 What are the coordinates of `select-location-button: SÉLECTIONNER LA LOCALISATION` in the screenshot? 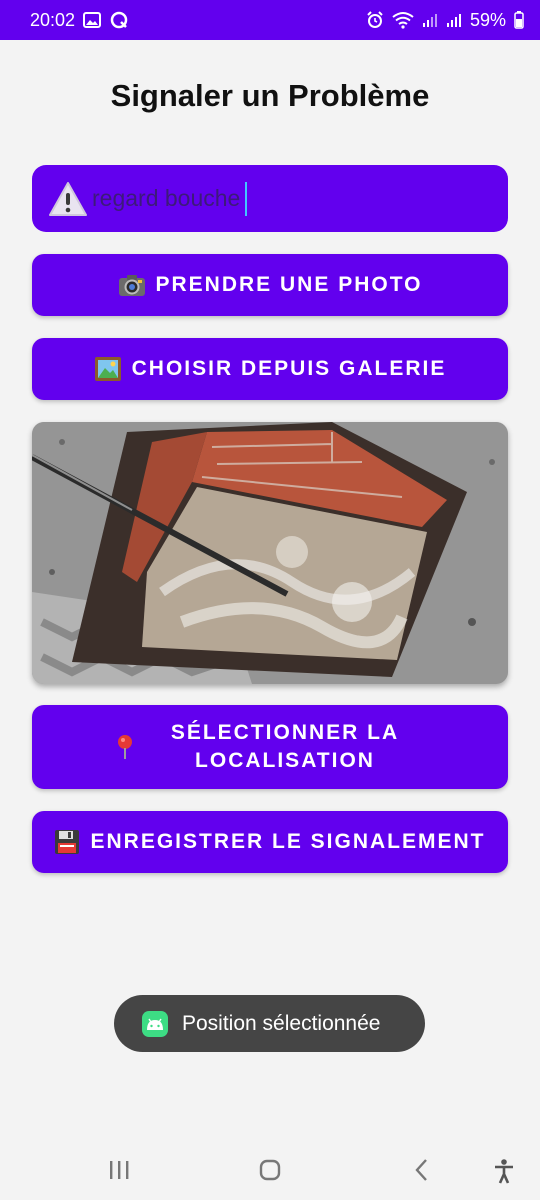 It's located at (270, 747).